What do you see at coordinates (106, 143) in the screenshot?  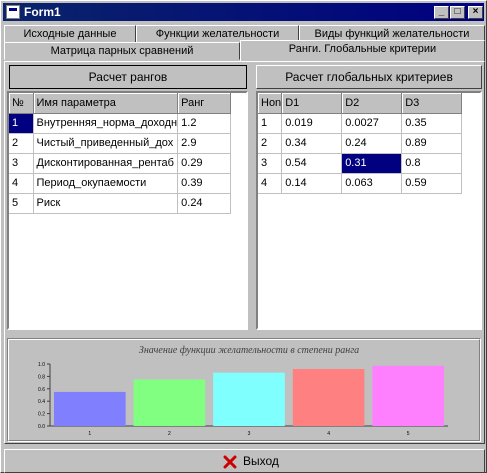 I see `left_grid-cell: Чистый_приведенный_дох` at bounding box center [106, 143].